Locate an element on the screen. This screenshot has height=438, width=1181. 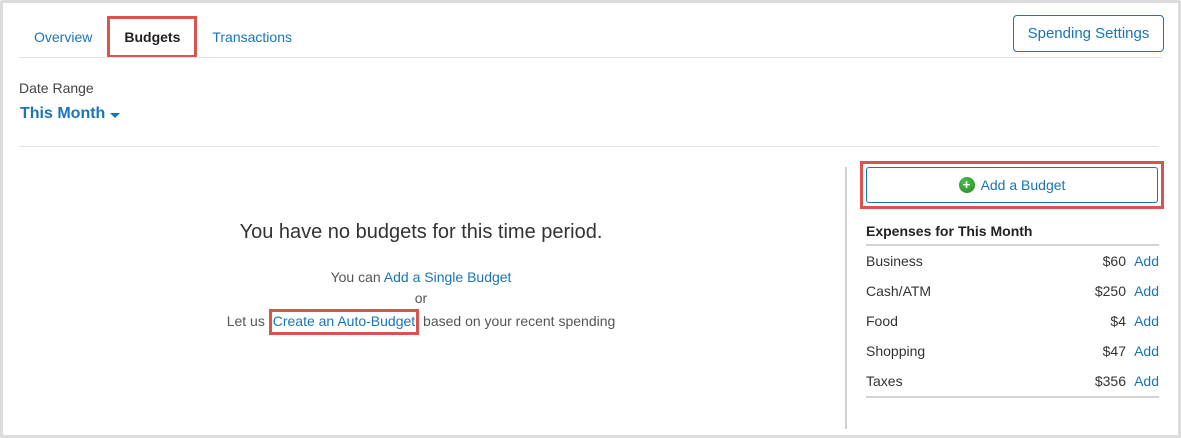
date-range-dropdown: This Month is located at coordinates (70, 114).